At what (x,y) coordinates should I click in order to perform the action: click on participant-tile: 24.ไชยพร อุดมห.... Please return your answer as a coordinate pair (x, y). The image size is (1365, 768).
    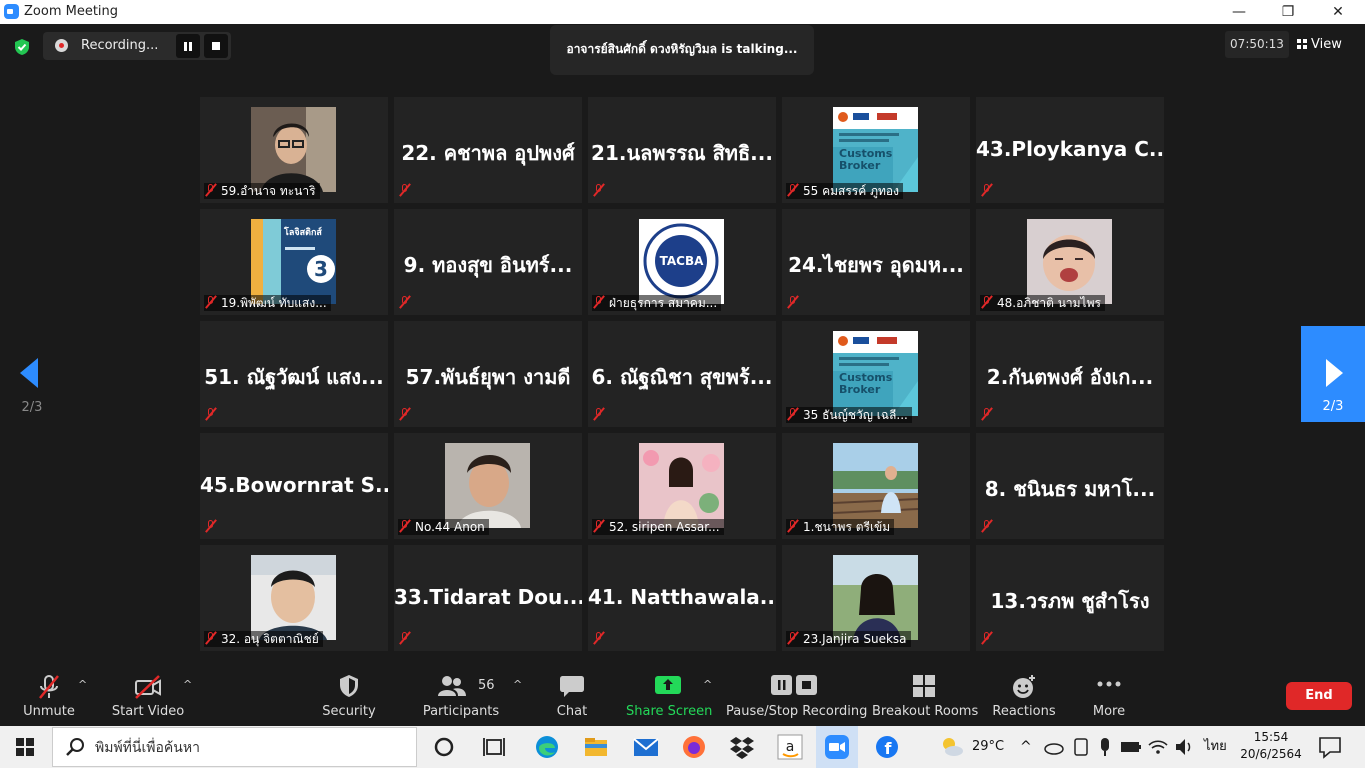
    Looking at the image, I should click on (876, 262).